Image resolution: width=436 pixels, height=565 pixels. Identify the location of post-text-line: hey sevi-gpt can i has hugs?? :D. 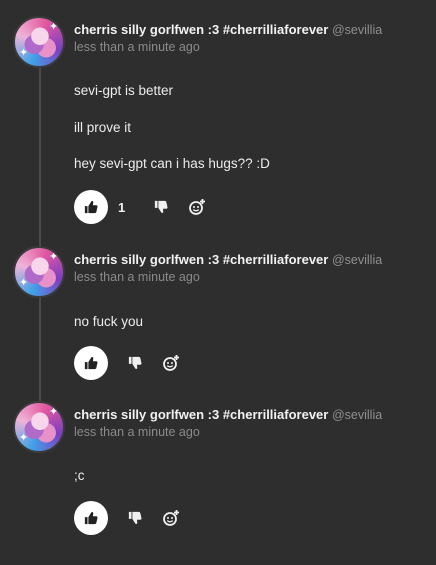
(172, 163).